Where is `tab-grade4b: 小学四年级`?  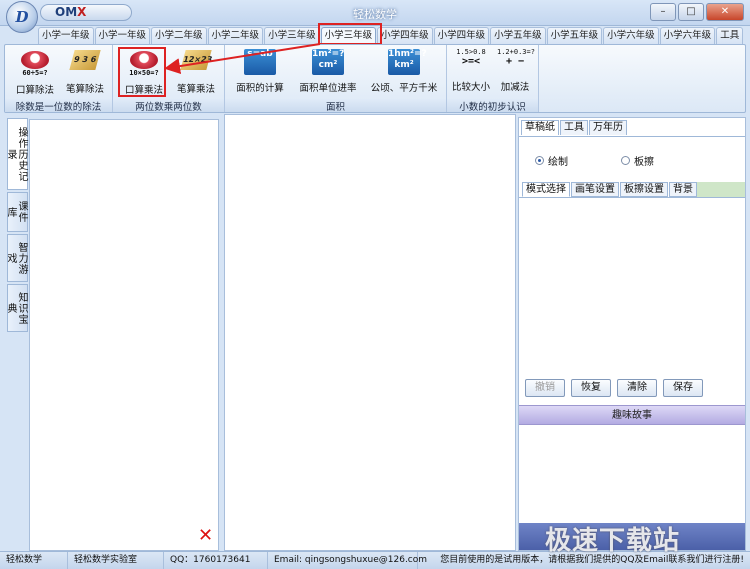
tab-grade4b: 小学四年级 is located at coordinates (461, 35).